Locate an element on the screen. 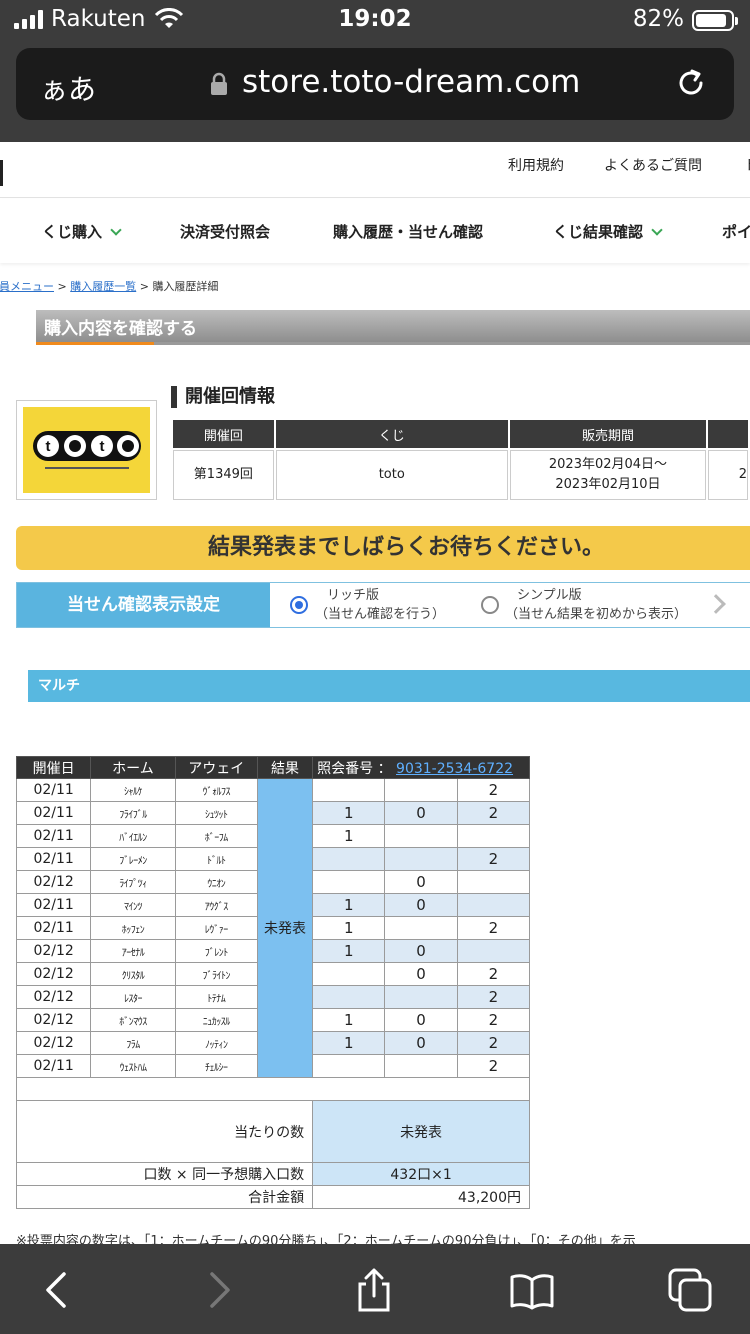  nav-results: くじ結果確認 is located at coordinates (608, 231).